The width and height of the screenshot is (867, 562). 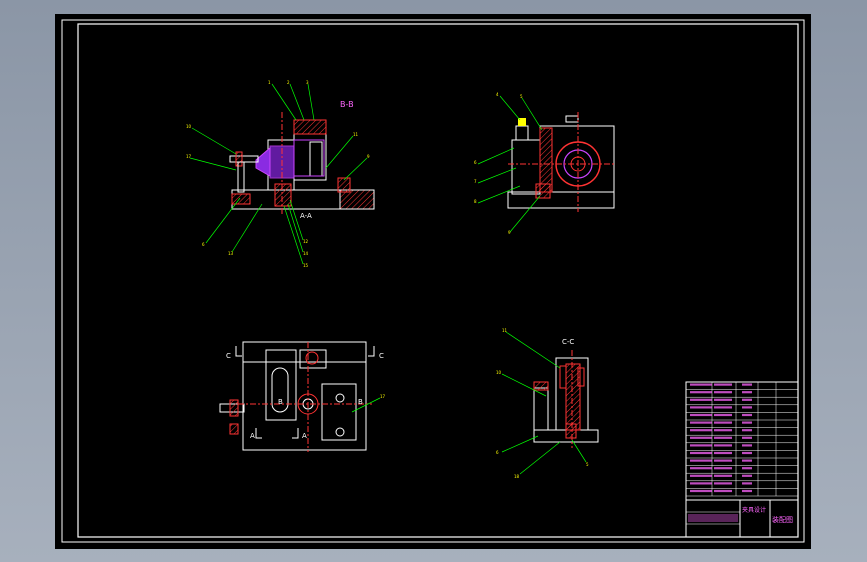 I want to click on side-view: 4 5 6 7 8 9, so click(x=544, y=163).